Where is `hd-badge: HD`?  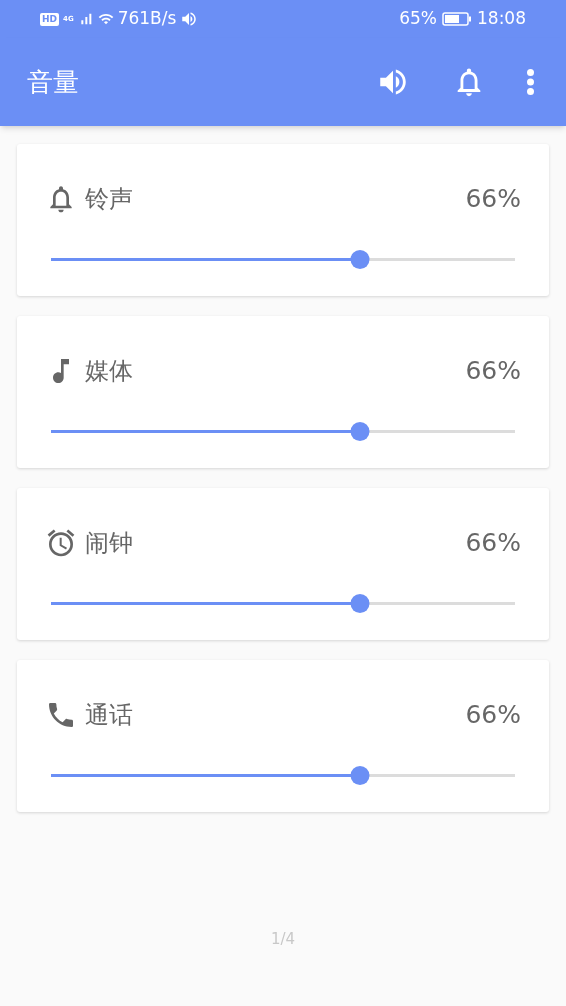 hd-badge: HD is located at coordinates (49, 19).